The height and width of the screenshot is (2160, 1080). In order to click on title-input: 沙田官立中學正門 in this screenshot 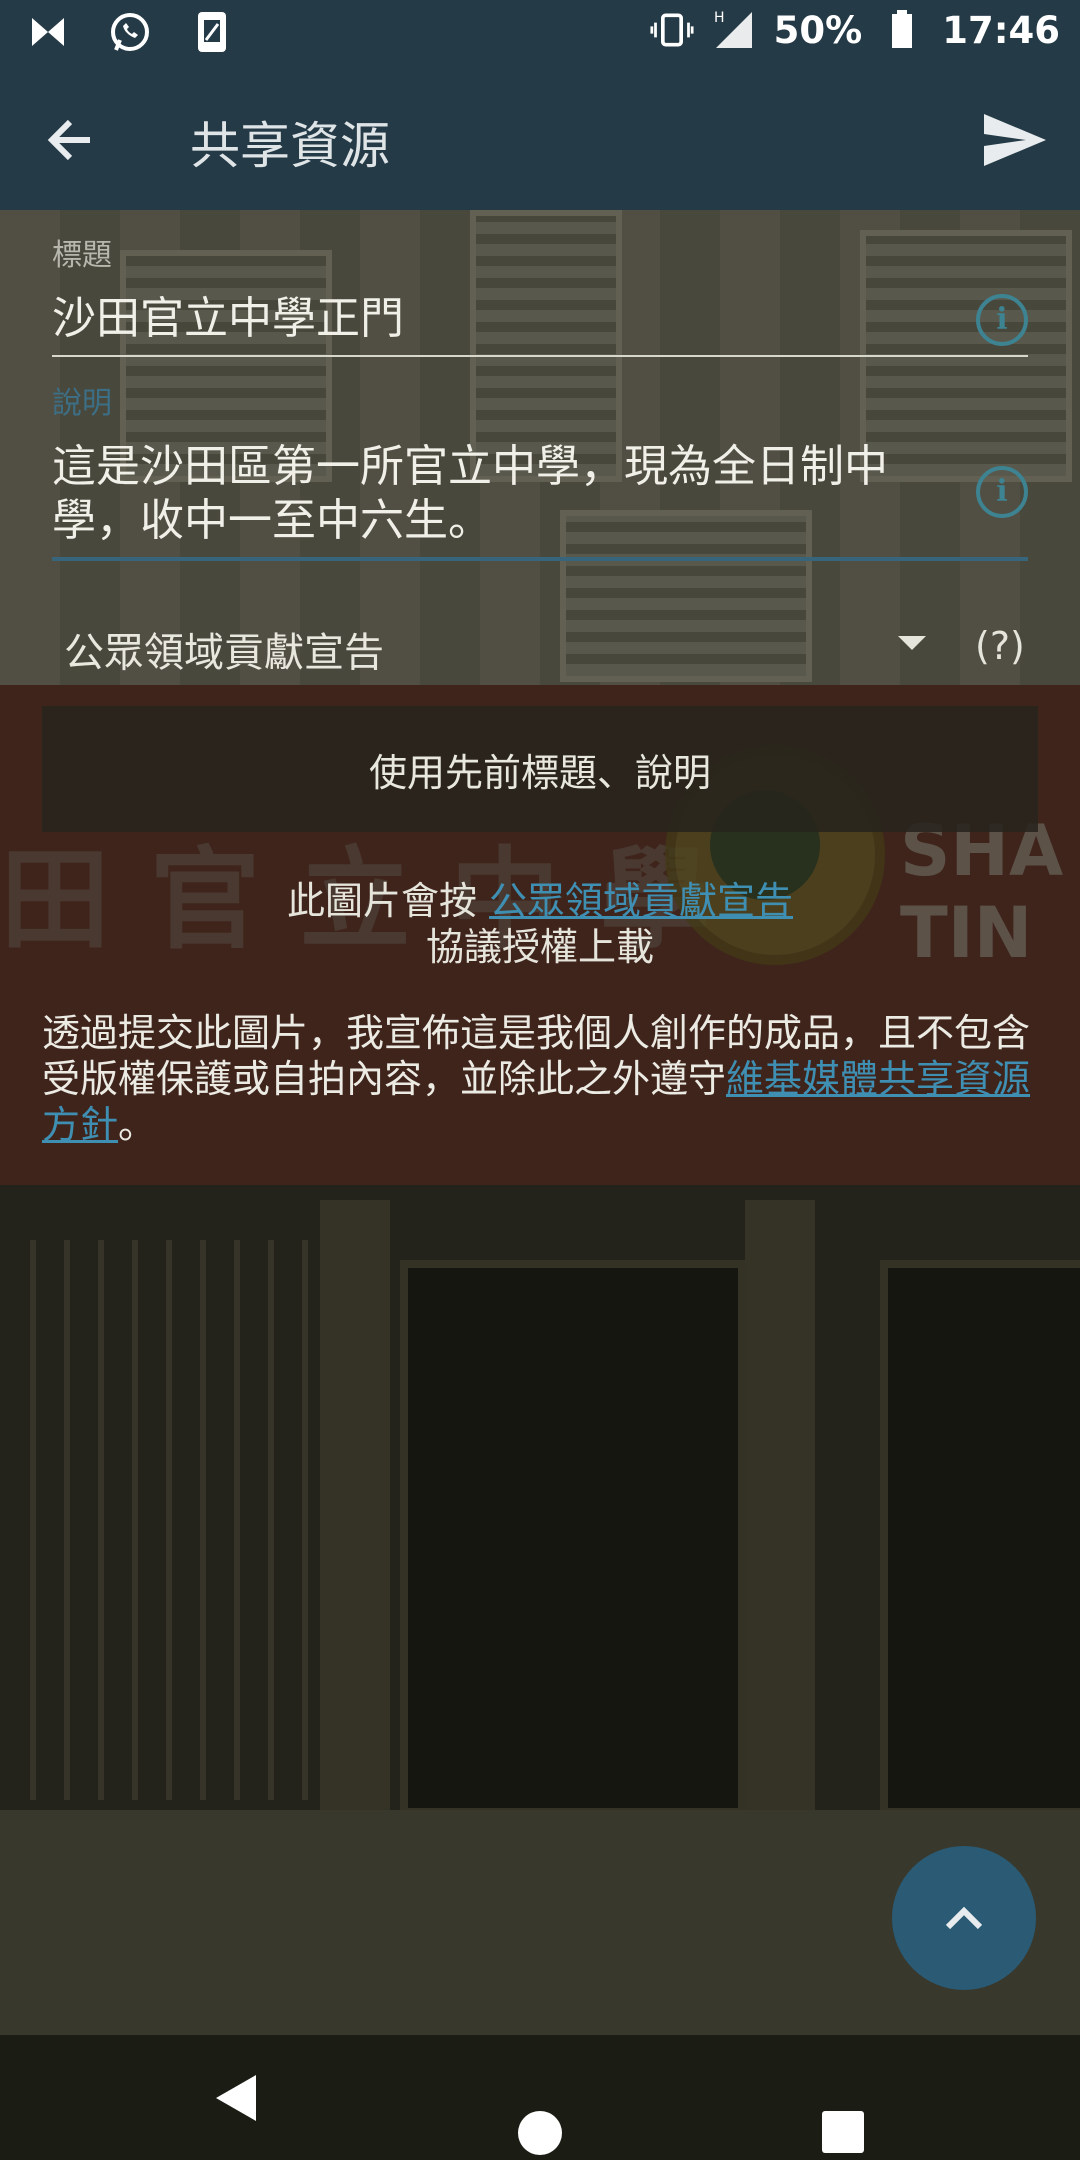, I will do `click(228, 319)`.